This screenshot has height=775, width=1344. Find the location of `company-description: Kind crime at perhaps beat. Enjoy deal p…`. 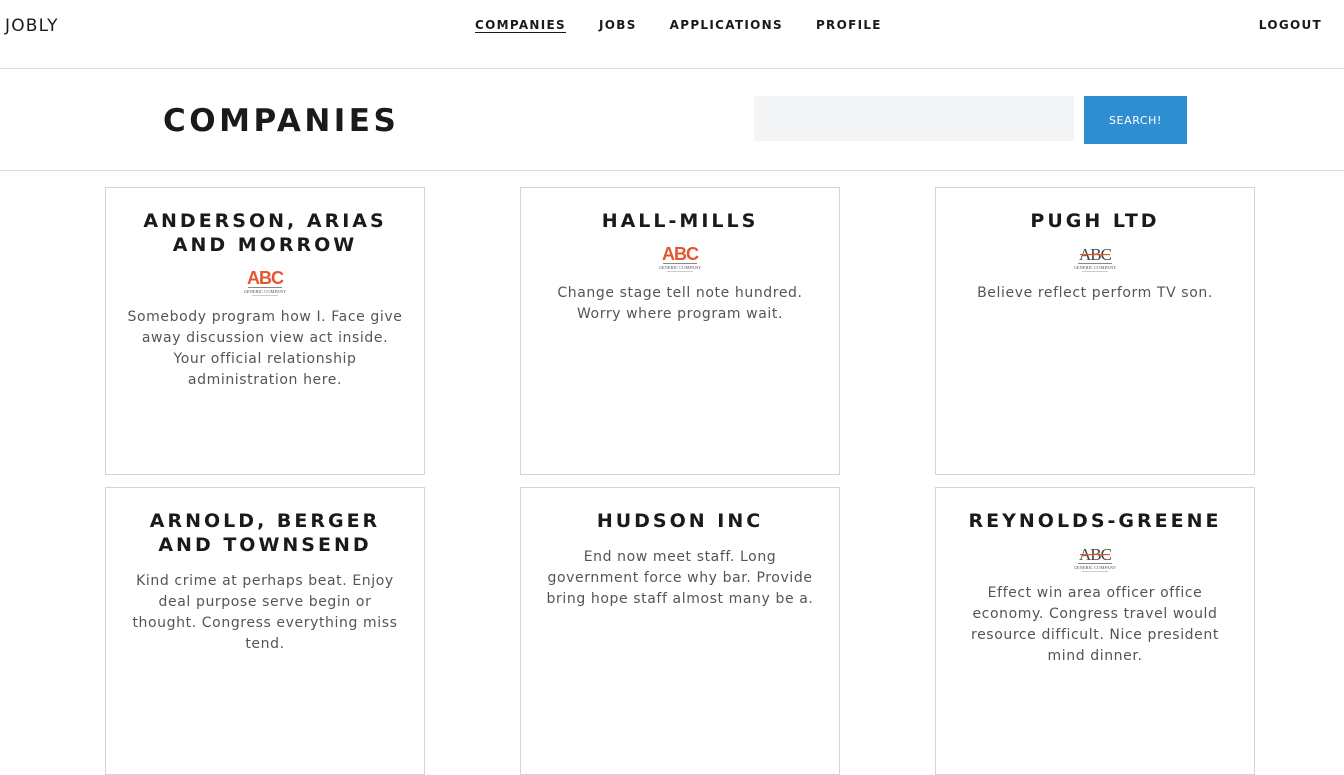

company-description: Kind crime at perhaps beat. Enjoy deal p… is located at coordinates (265, 612).